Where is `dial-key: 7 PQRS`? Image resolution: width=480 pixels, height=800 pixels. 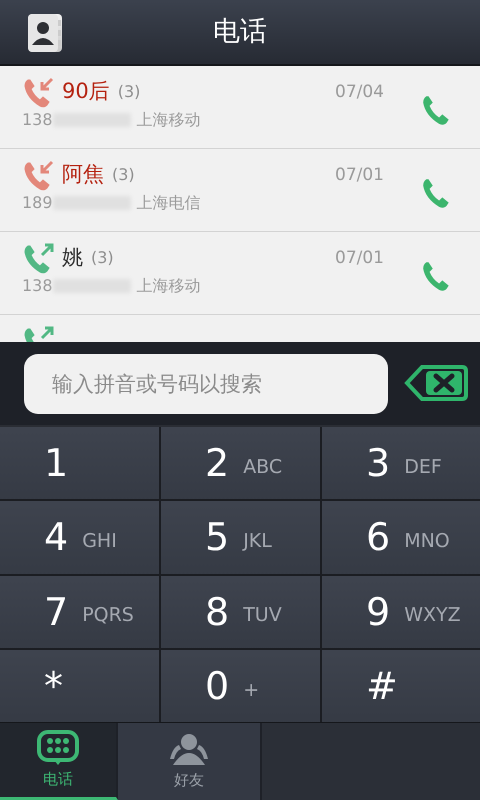 dial-key: 7 PQRS is located at coordinates (79, 612).